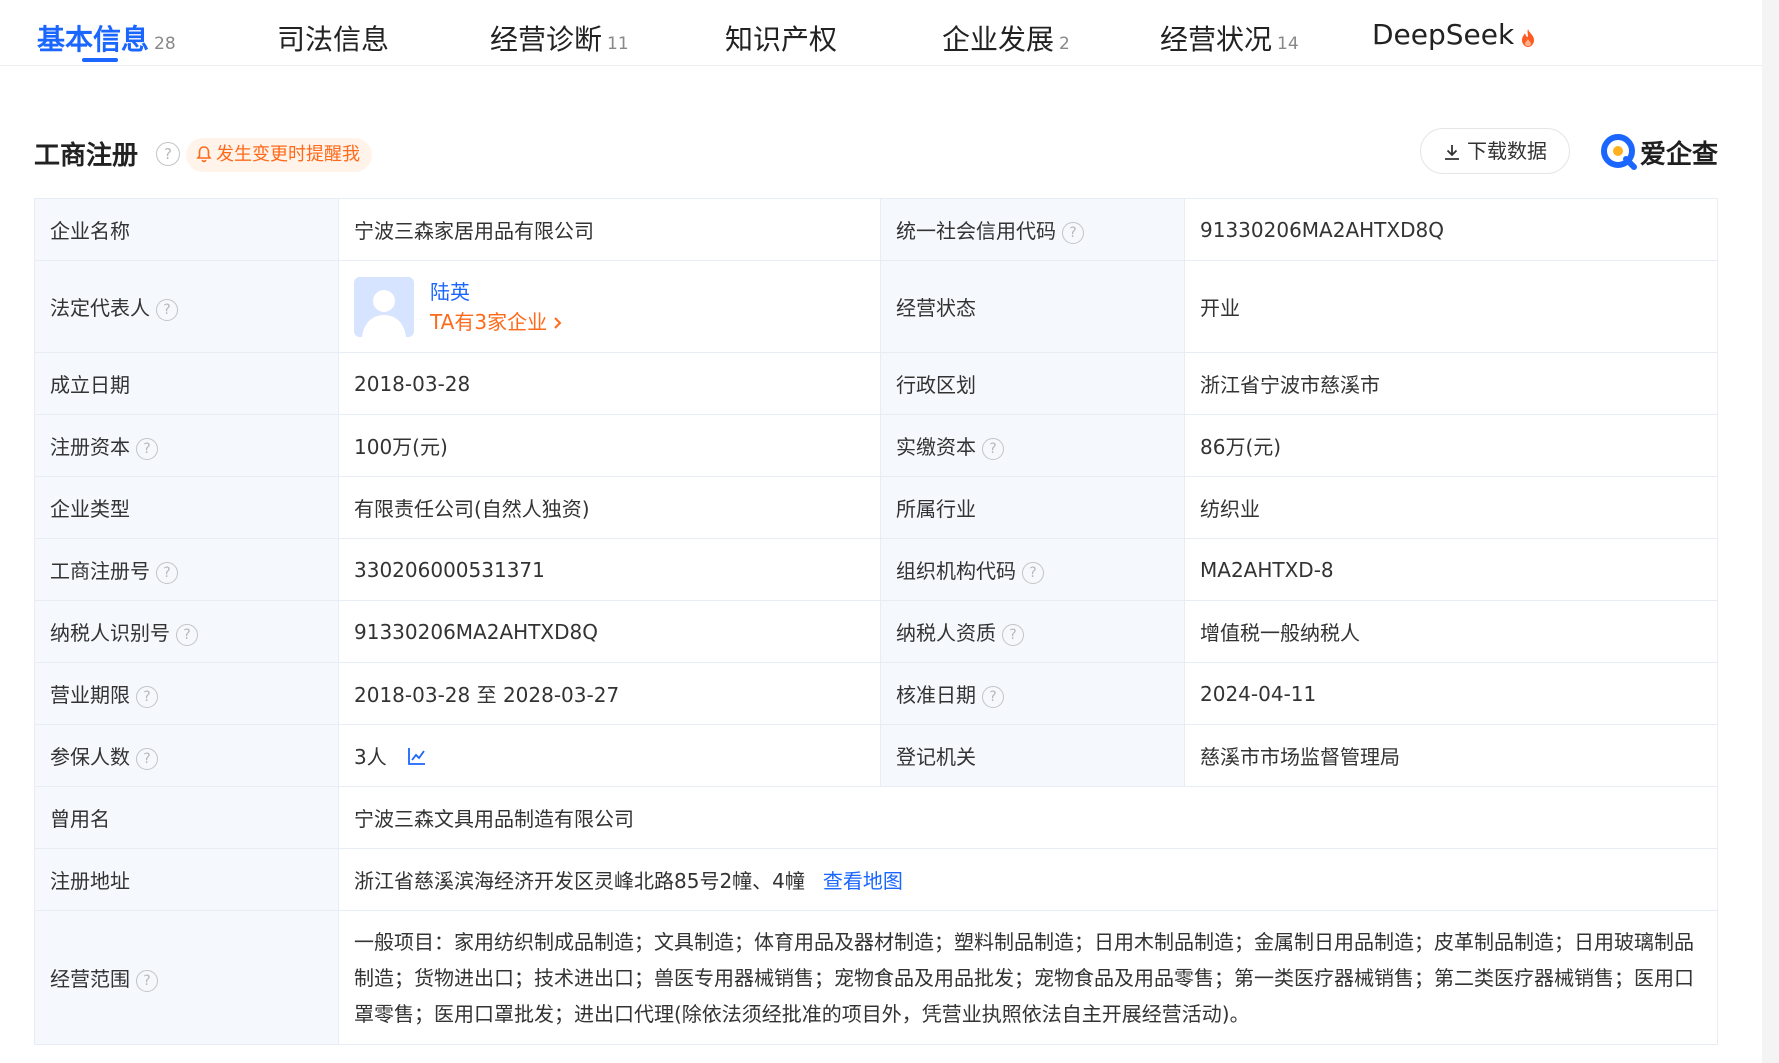  Describe the element at coordinates (609, 569) in the screenshot. I see `reg-no-value: 330206000531371` at that location.